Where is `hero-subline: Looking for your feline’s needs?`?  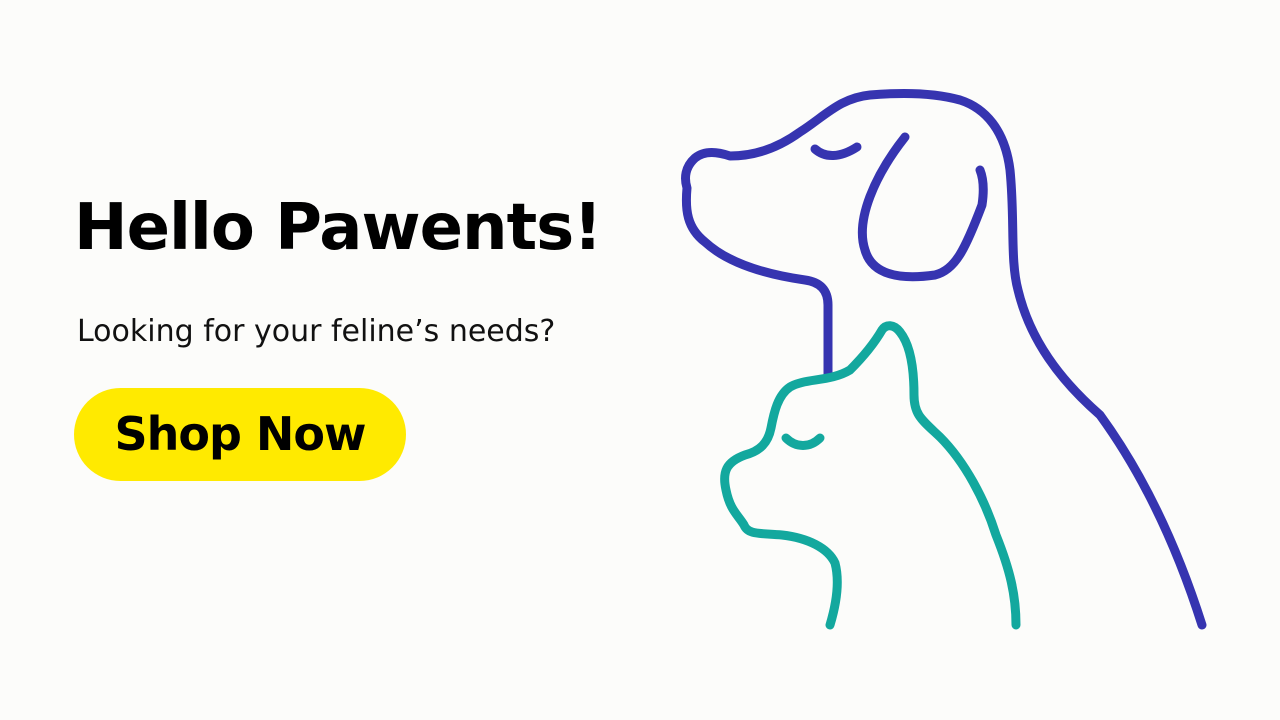
hero-subline: Looking for your feline’s needs? is located at coordinates (316, 331).